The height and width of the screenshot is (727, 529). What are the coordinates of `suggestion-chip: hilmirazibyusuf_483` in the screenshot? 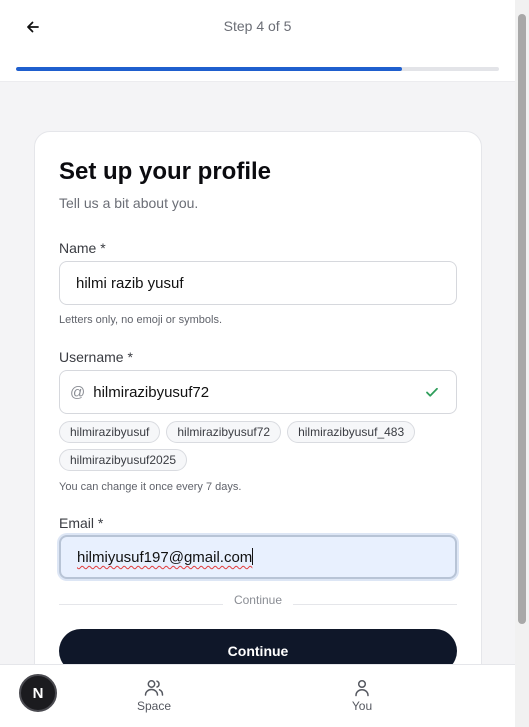 It's located at (351, 432).